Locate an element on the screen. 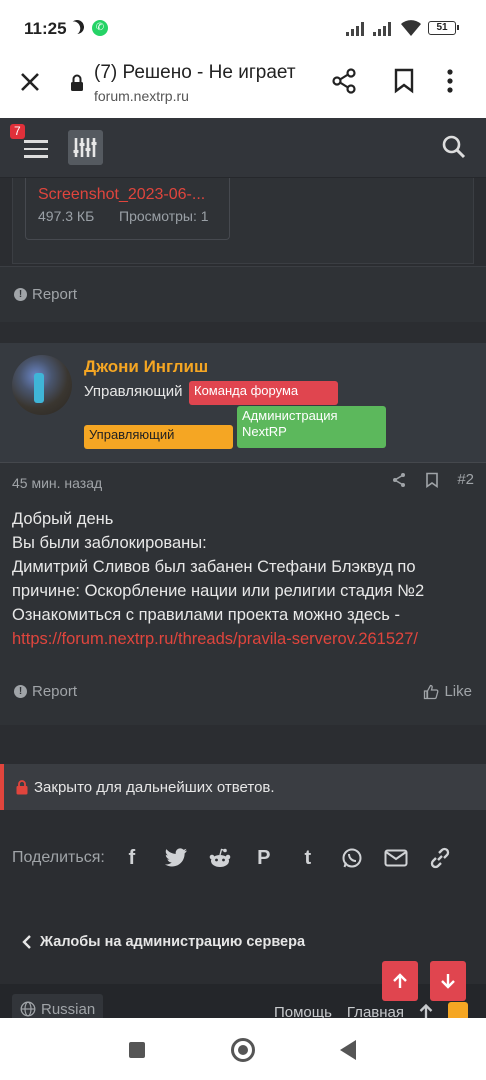 The height and width of the screenshot is (1080, 486). whatsapp-icon is located at coordinates (352, 858).